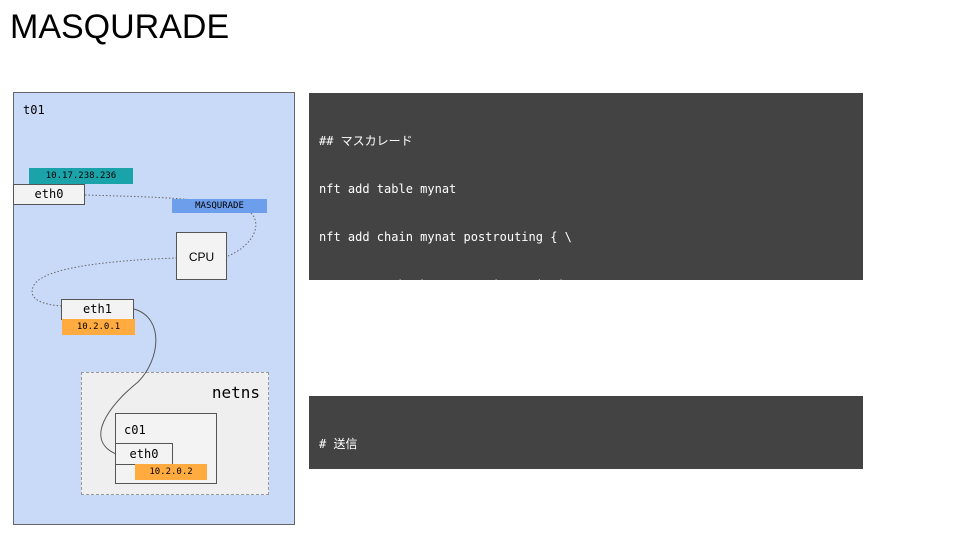  Describe the element at coordinates (171, 472) in the screenshot. I see `c01-eth0-ip-badge: 10.2.0.2` at that location.